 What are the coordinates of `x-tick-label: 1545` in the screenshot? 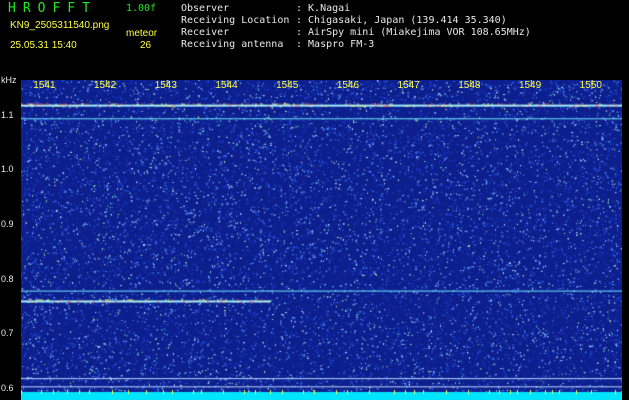 It's located at (287, 85).